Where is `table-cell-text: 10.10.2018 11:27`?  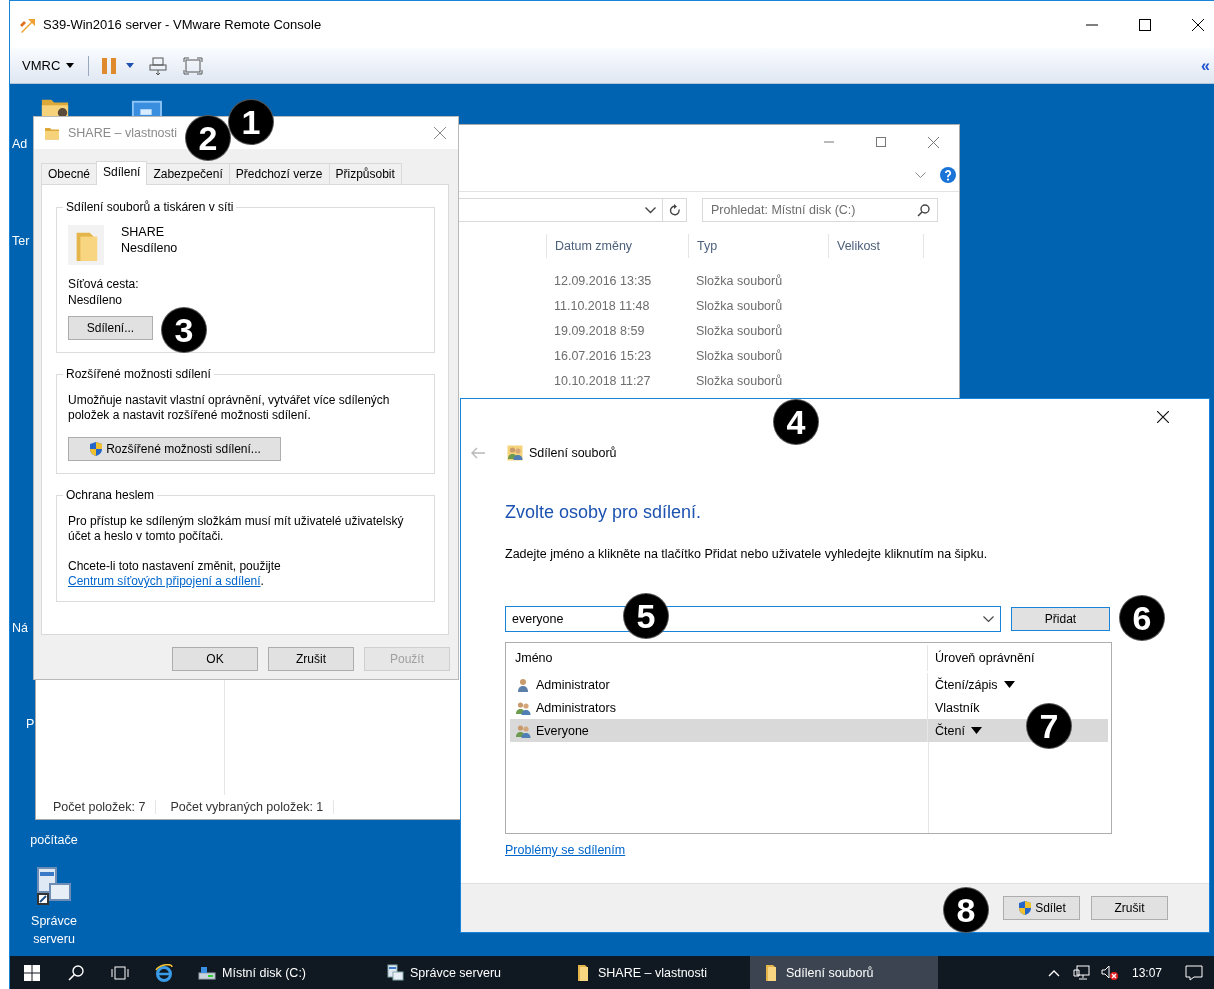
table-cell-text: 10.10.2018 11:27 is located at coordinates (602, 380).